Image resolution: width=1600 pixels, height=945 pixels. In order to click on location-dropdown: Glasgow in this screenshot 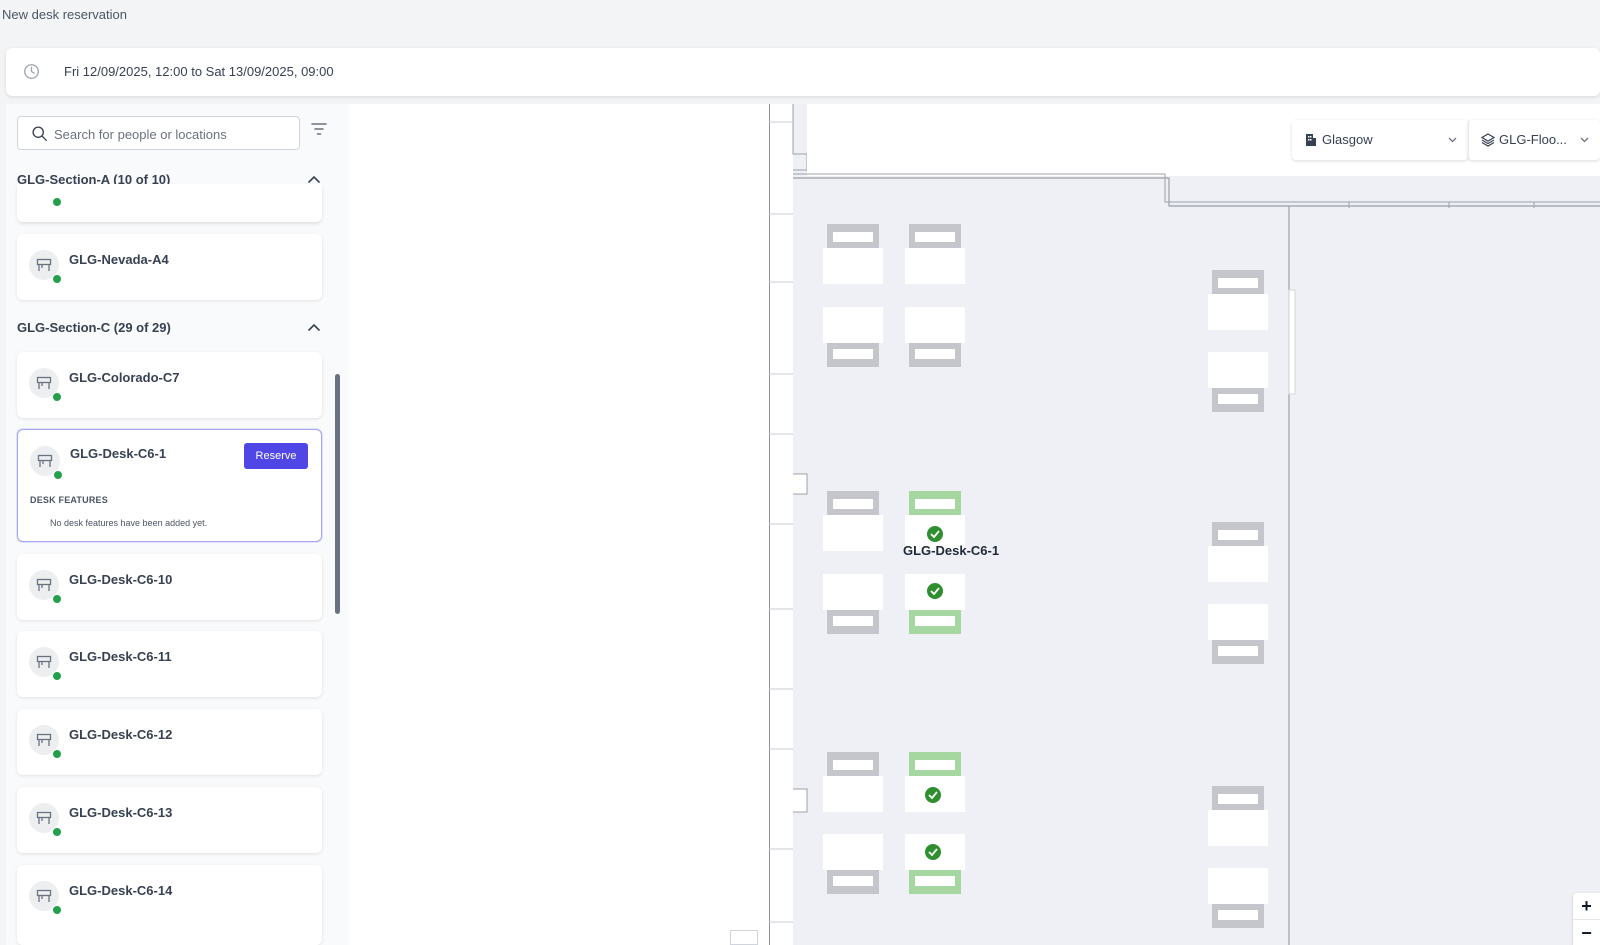, I will do `click(1380, 140)`.